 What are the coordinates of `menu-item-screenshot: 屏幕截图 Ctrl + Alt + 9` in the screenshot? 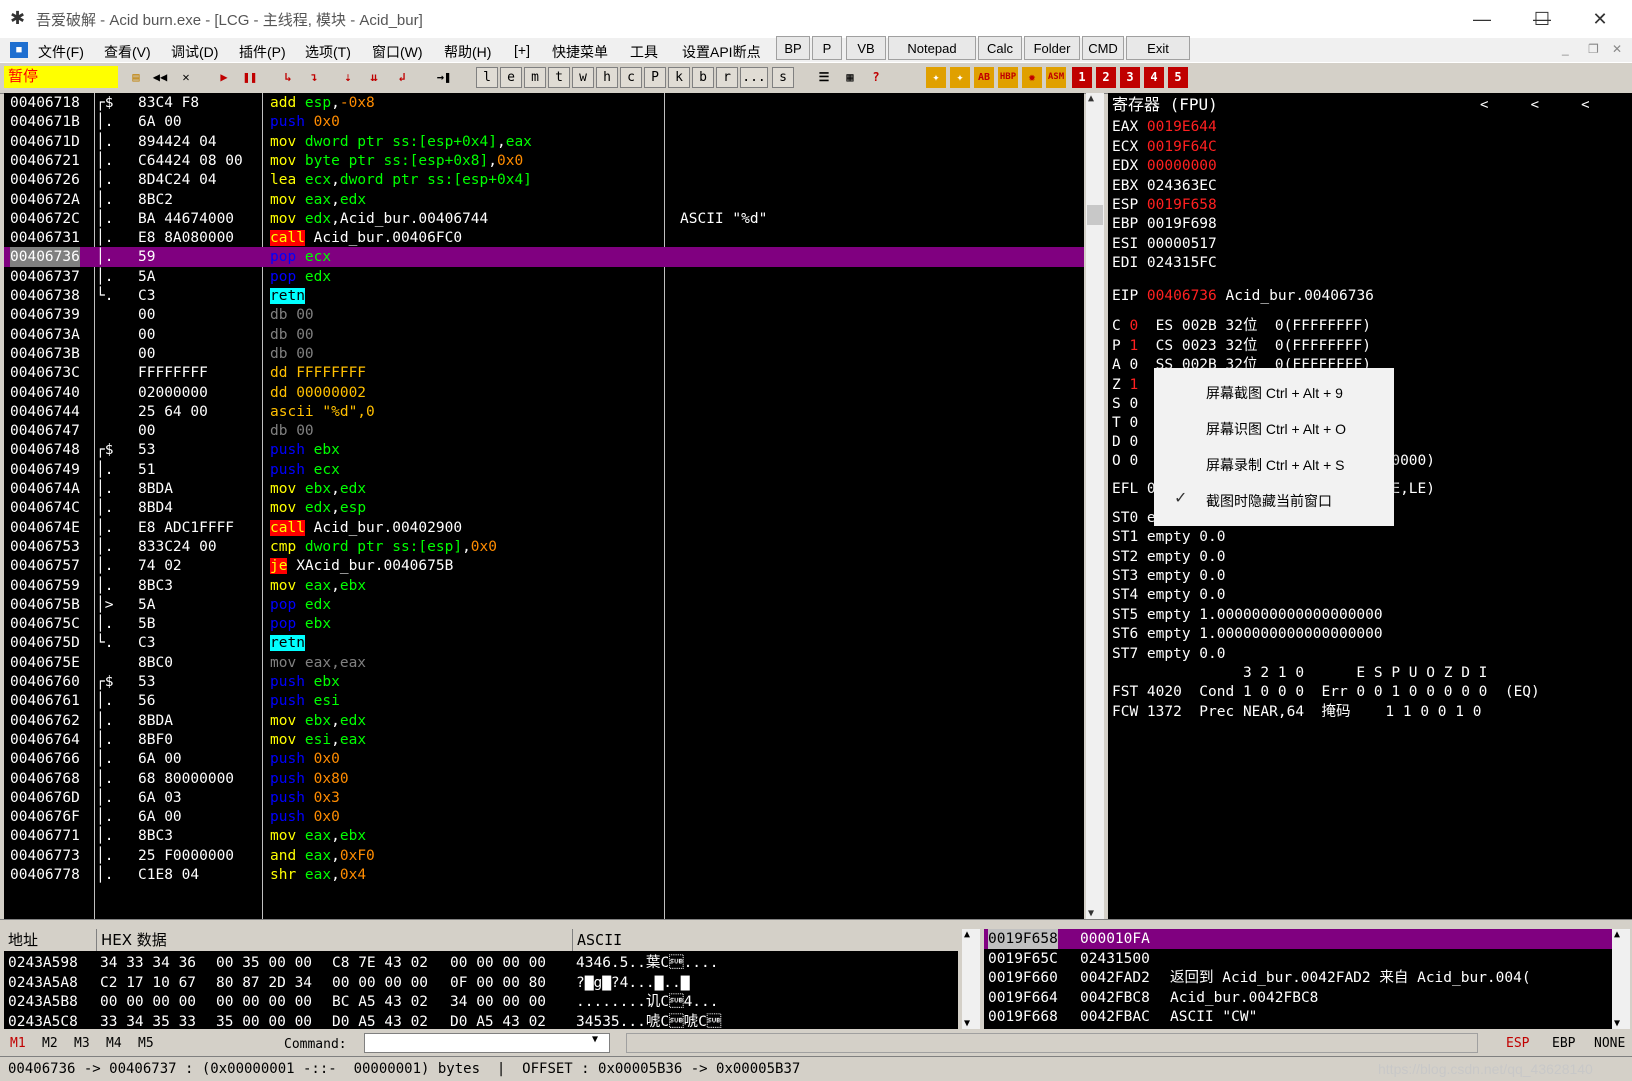 It's located at (1274, 393).